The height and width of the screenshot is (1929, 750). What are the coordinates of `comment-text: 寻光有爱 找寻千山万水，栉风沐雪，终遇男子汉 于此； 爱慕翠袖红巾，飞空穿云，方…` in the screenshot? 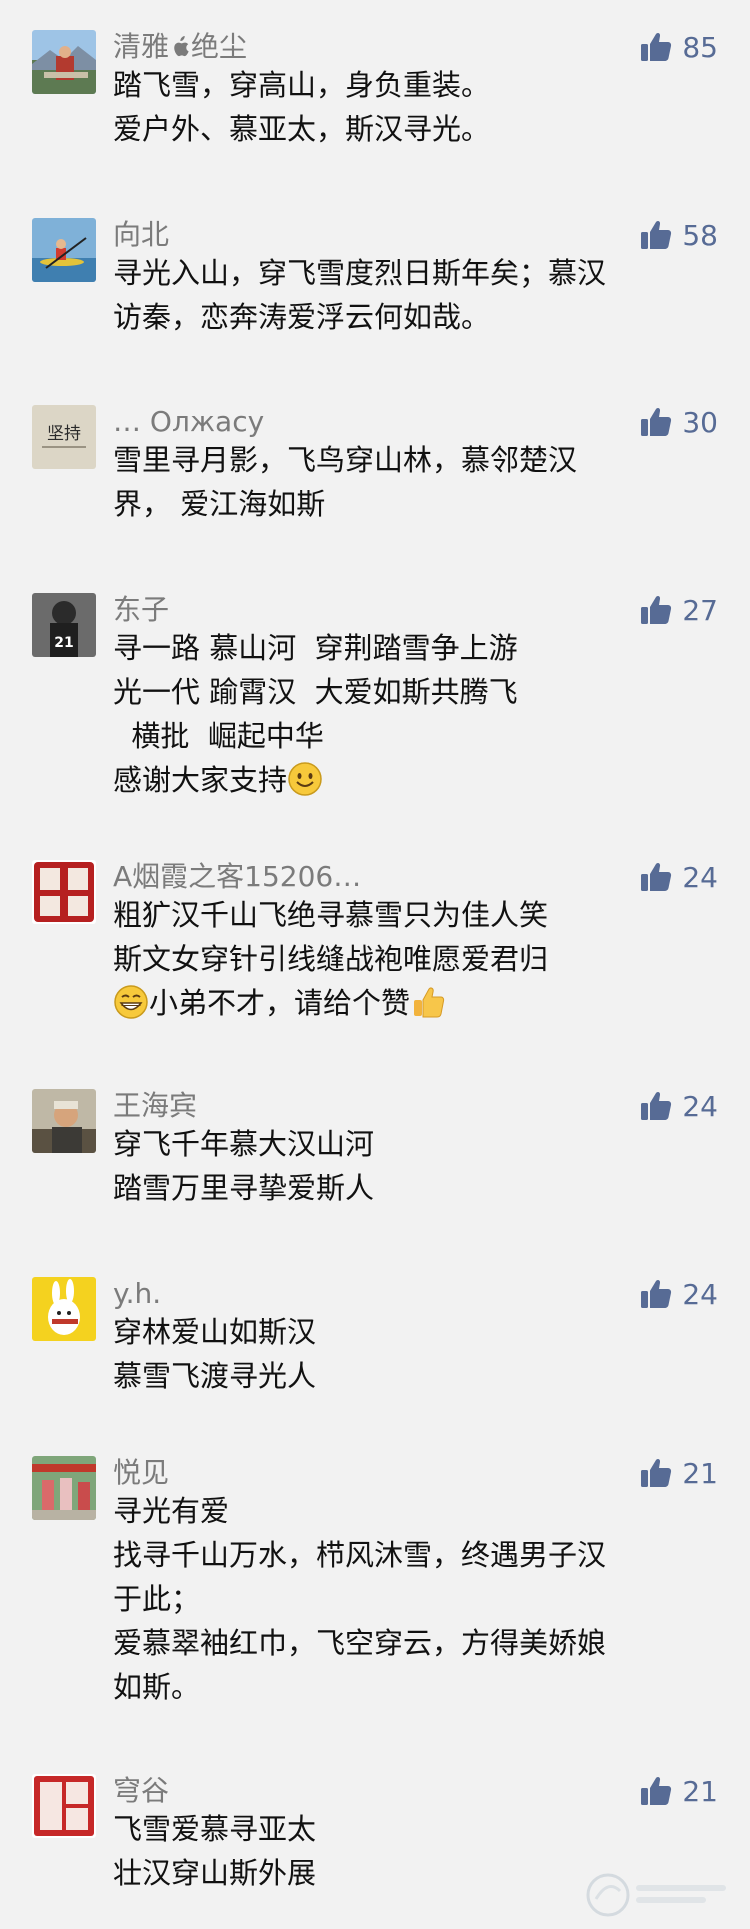 It's located at (403, 1599).